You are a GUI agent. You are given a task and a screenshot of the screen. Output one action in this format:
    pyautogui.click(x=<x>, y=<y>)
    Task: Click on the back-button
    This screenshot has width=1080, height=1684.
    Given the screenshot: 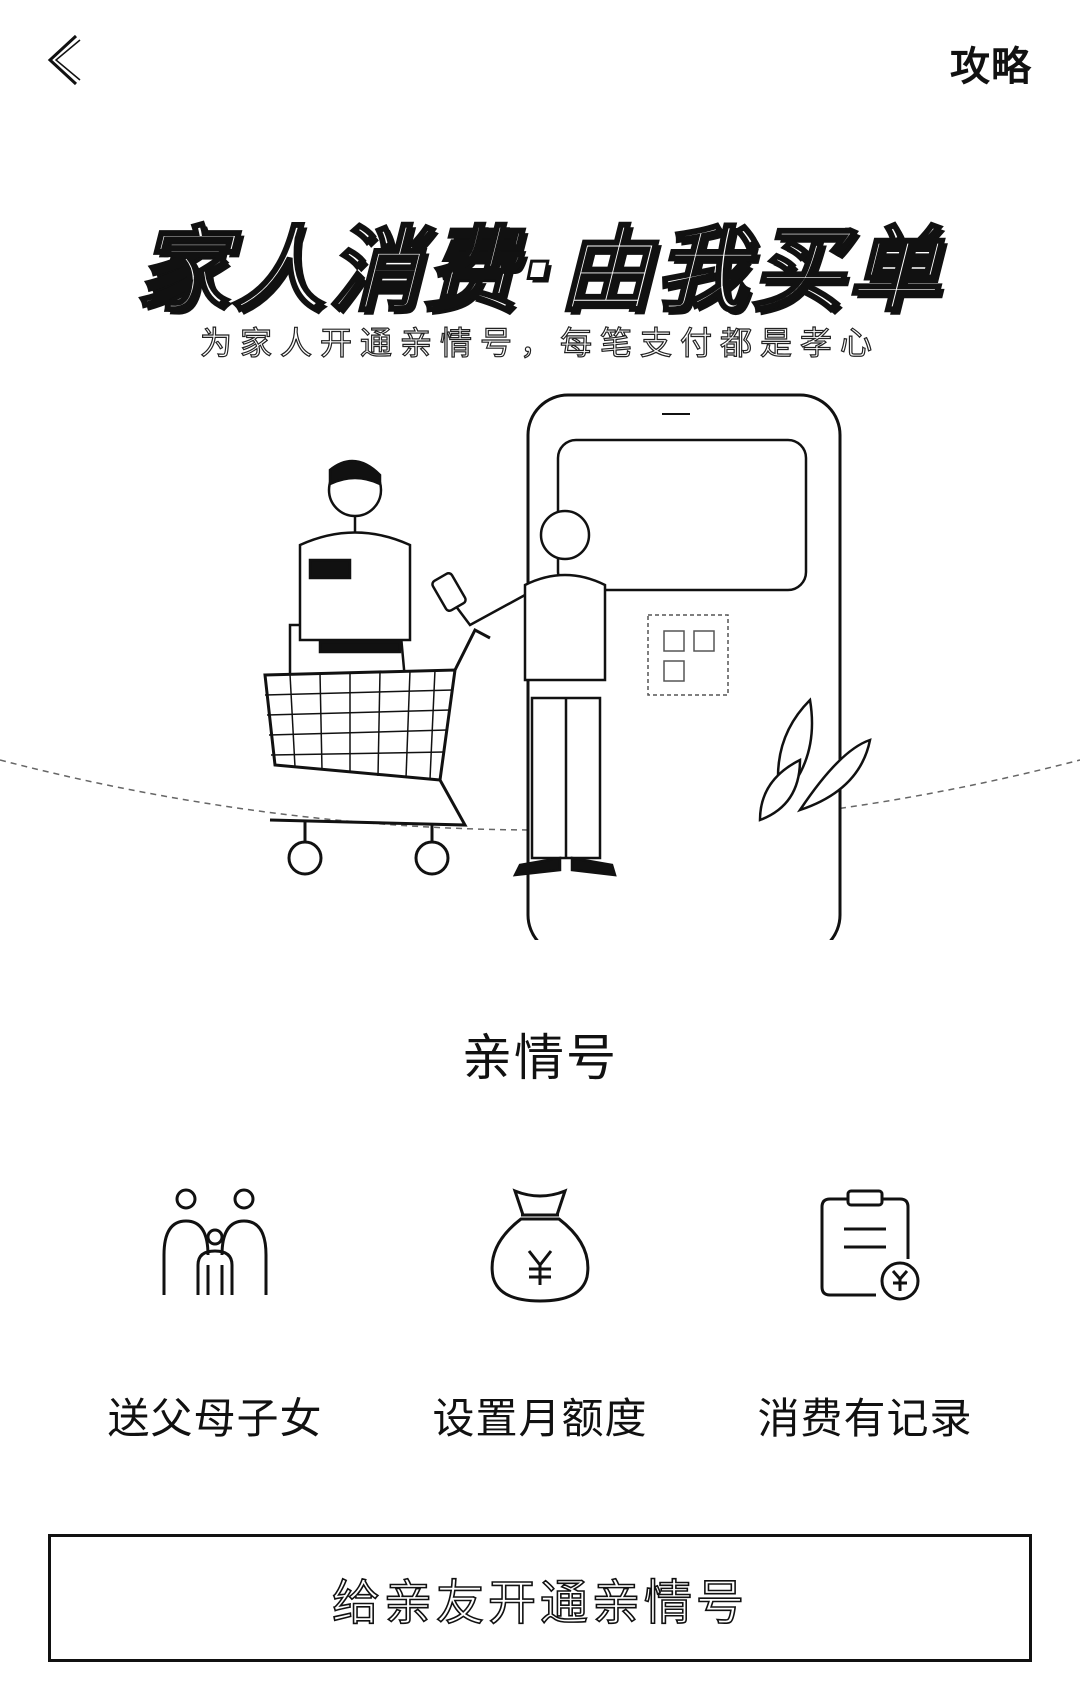 What is the action you would take?
    pyautogui.click(x=68, y=60)
    